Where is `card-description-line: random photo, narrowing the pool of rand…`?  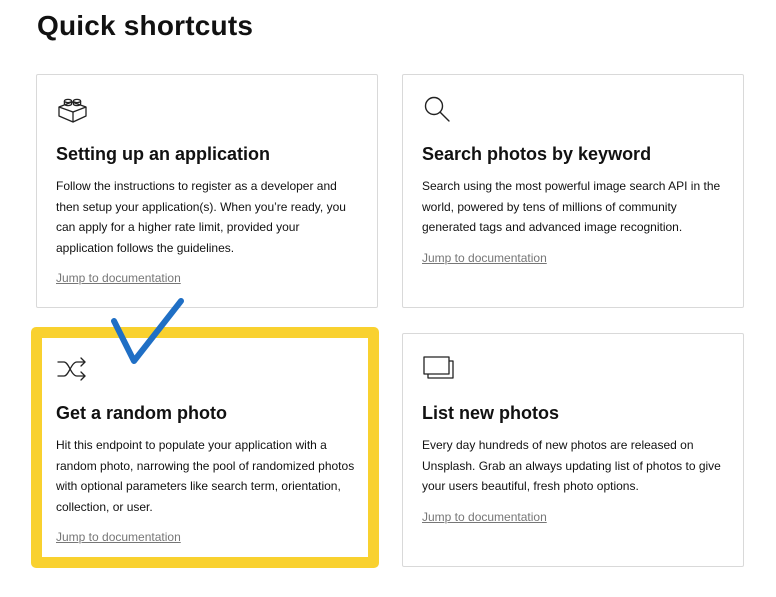 card-description-line: random photo, narrowing the pool of rand… is located at coordinates (205, 465).